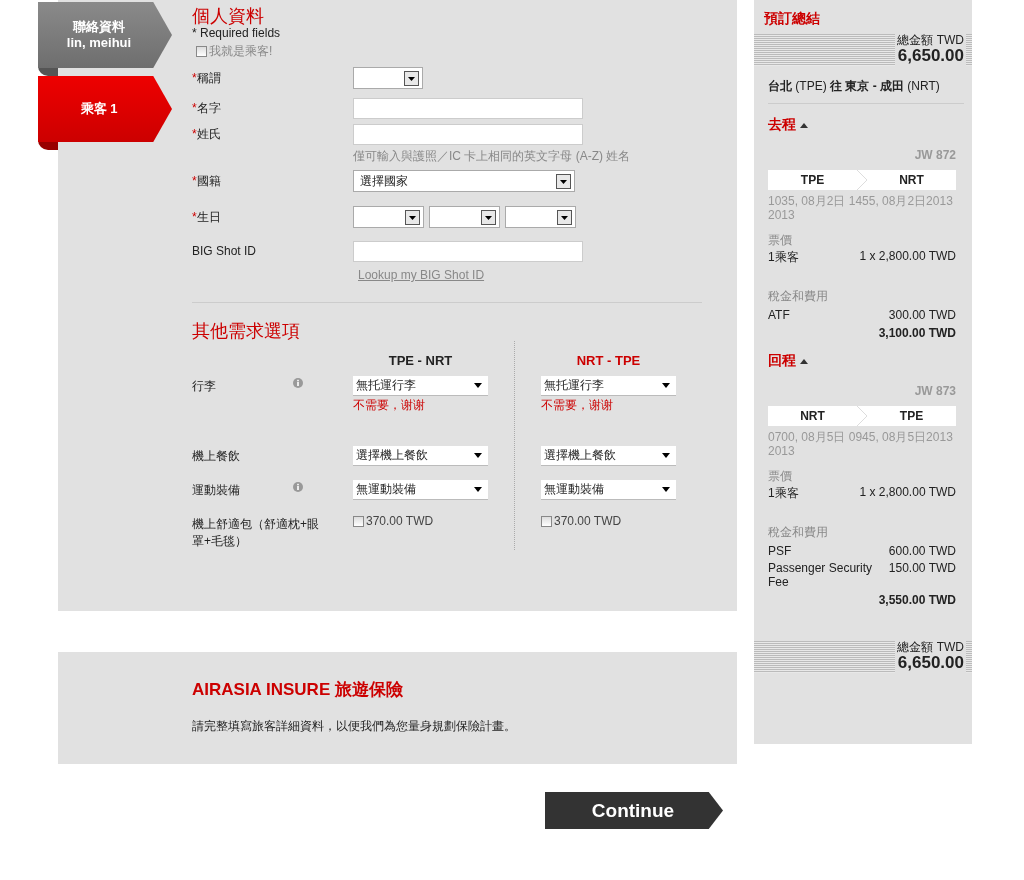 Image resolution: width=1024 pixels, height=880 pixels. What do you see at coordinates (782, 125) in the screenshot?
I see `leg-title: 去程` at bounding box center [782, 125].